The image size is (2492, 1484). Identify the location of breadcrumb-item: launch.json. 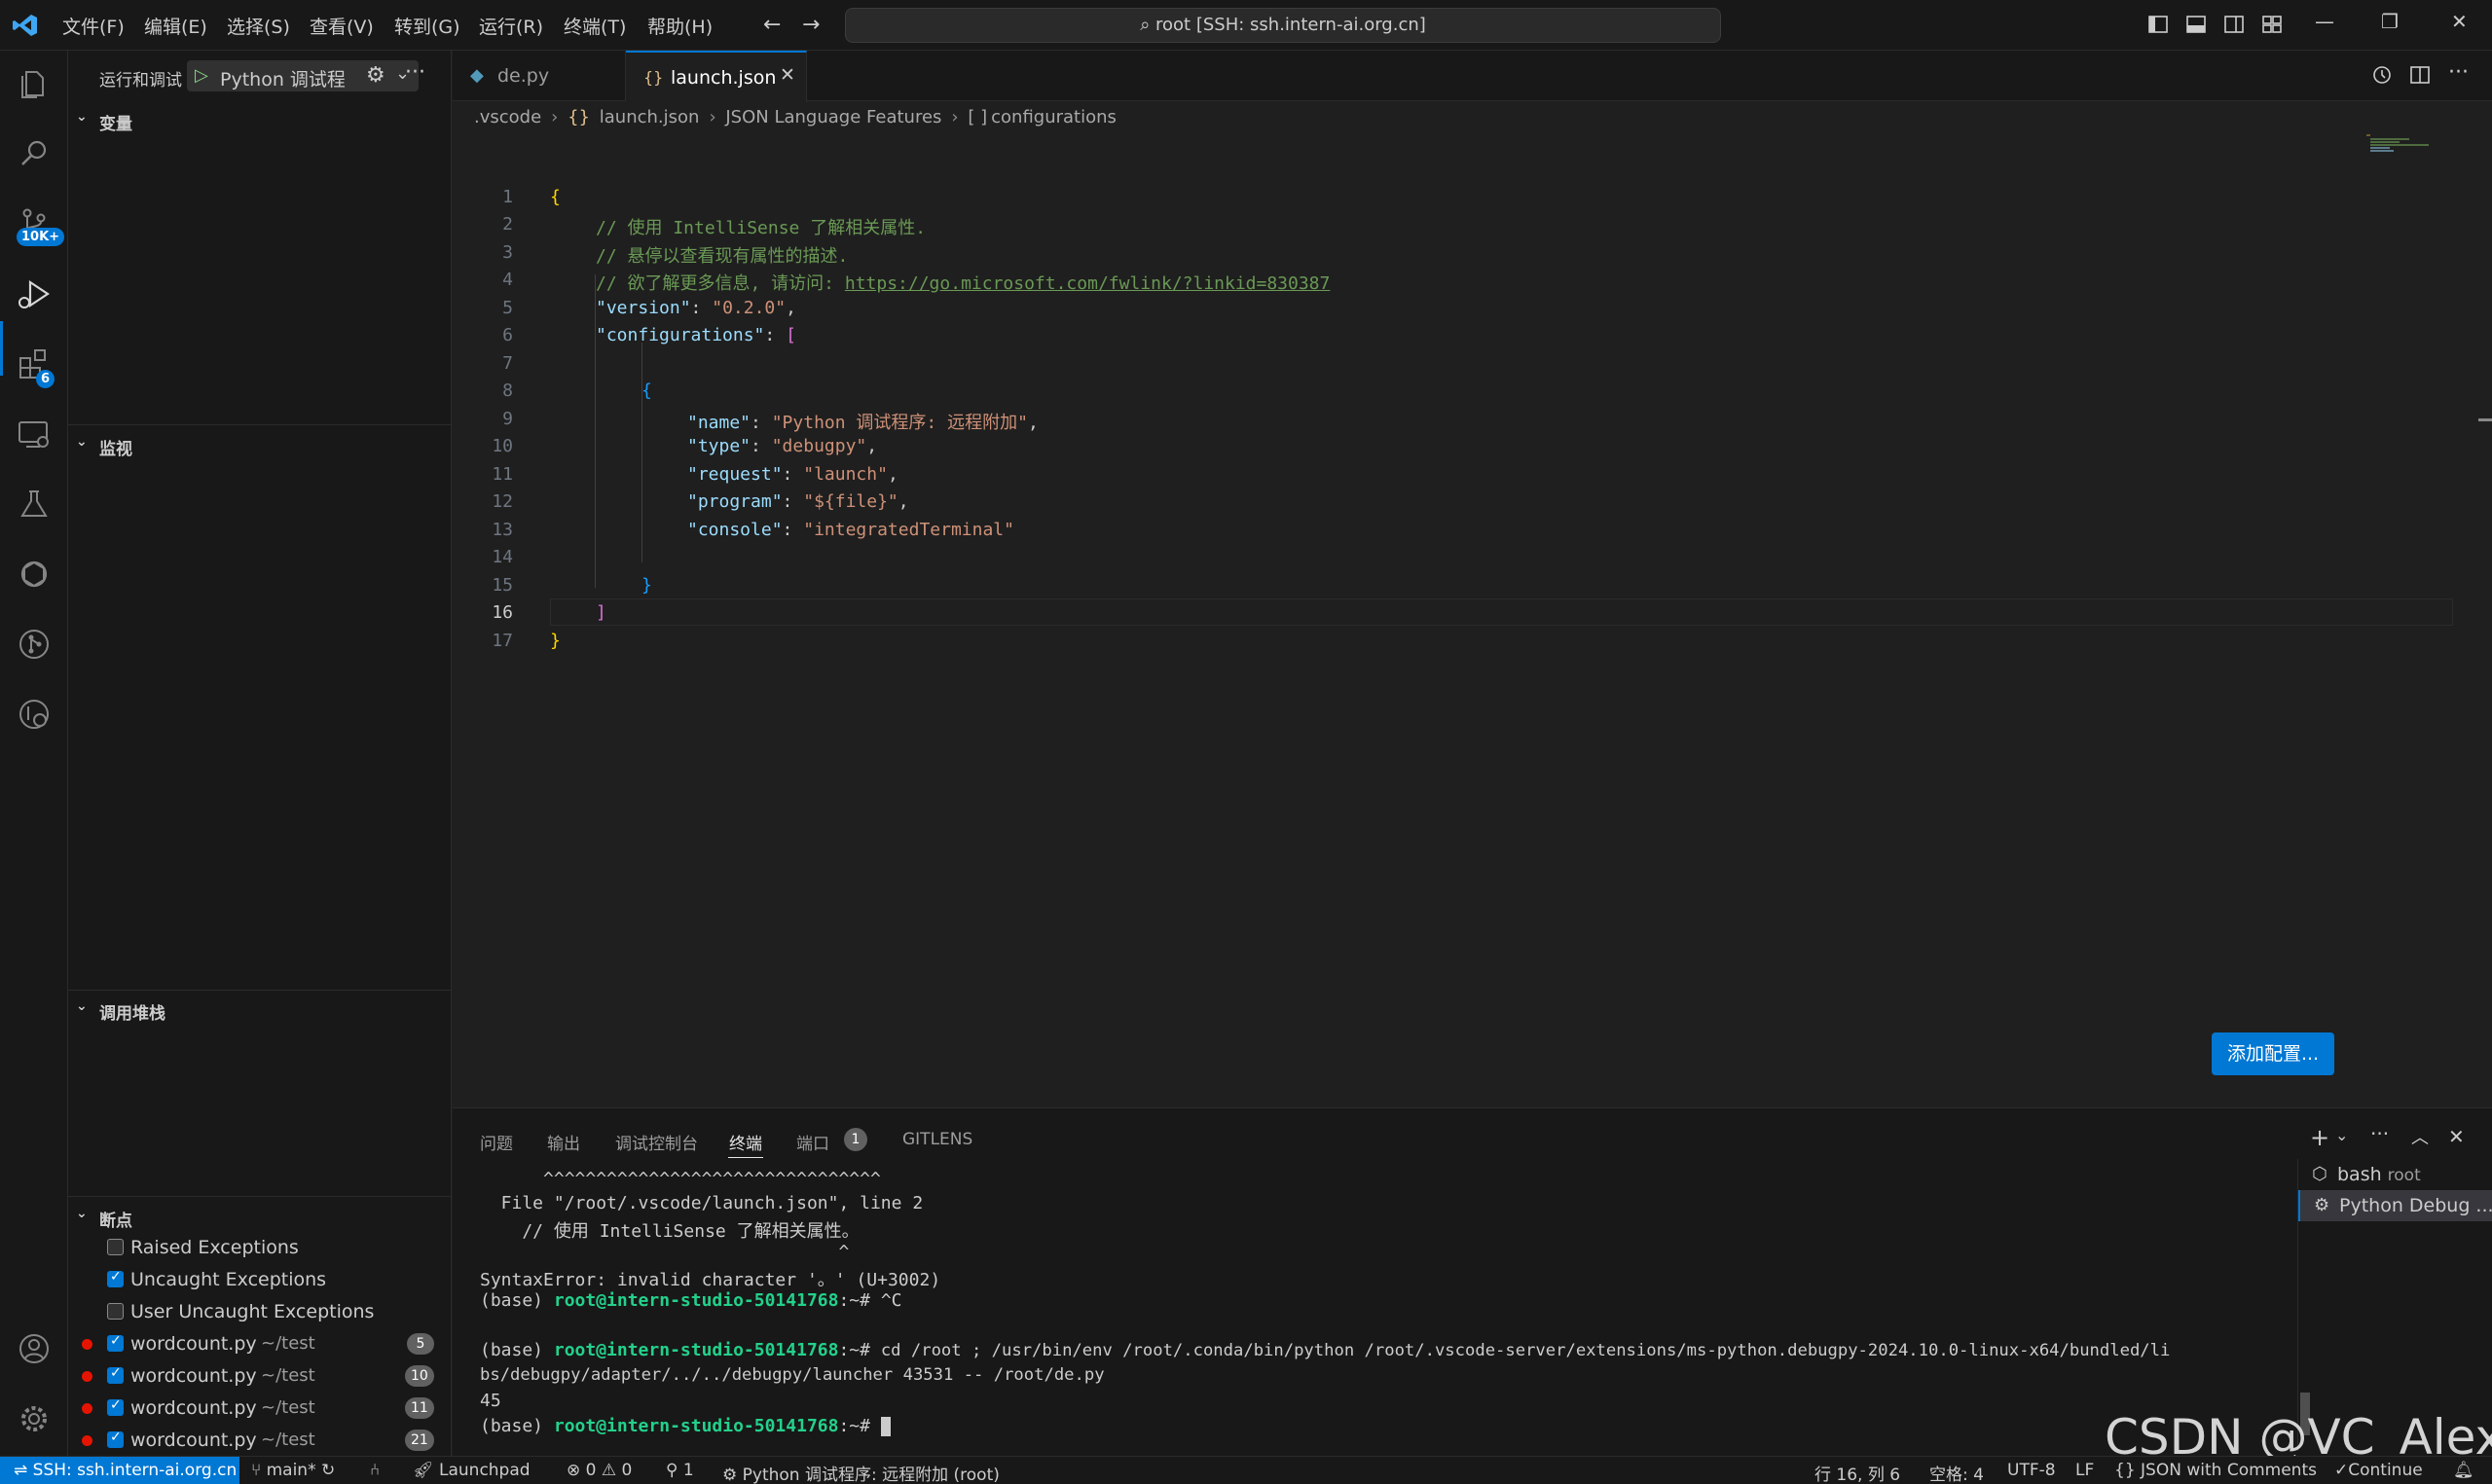
(650, 117).